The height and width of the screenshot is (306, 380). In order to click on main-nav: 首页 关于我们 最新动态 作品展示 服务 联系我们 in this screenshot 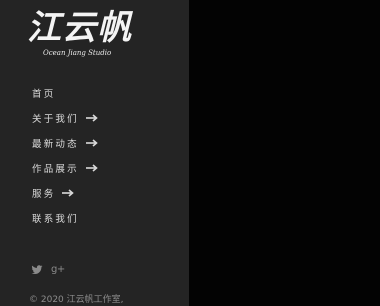, I will do `click(65, 155)`.